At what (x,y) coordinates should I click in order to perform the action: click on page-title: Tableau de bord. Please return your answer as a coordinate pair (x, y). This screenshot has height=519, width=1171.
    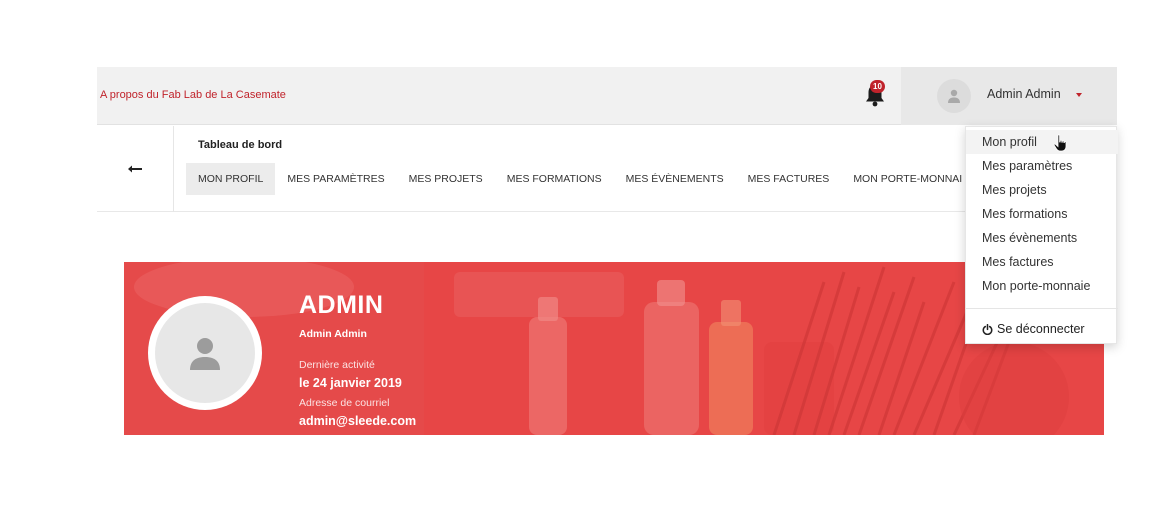
    Looking at the image, I should click on (240, 145).